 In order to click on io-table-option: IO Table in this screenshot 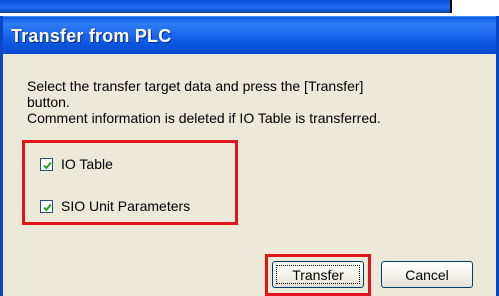, I will do `click(76, 164)`.